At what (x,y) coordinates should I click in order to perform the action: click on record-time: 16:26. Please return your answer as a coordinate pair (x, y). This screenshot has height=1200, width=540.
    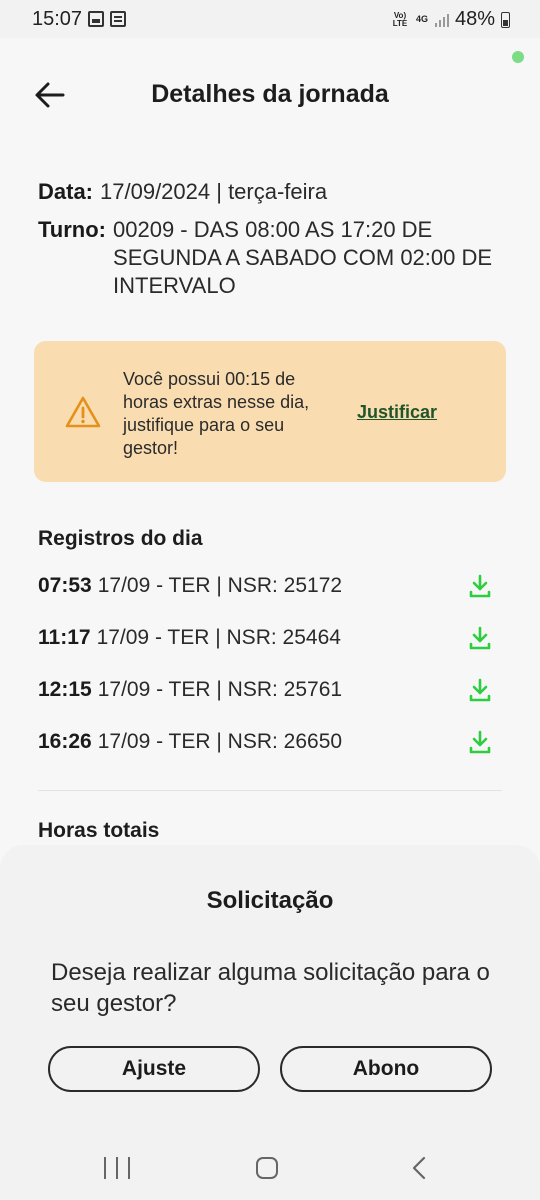
    Looking at the image, I should click on (65, 741).